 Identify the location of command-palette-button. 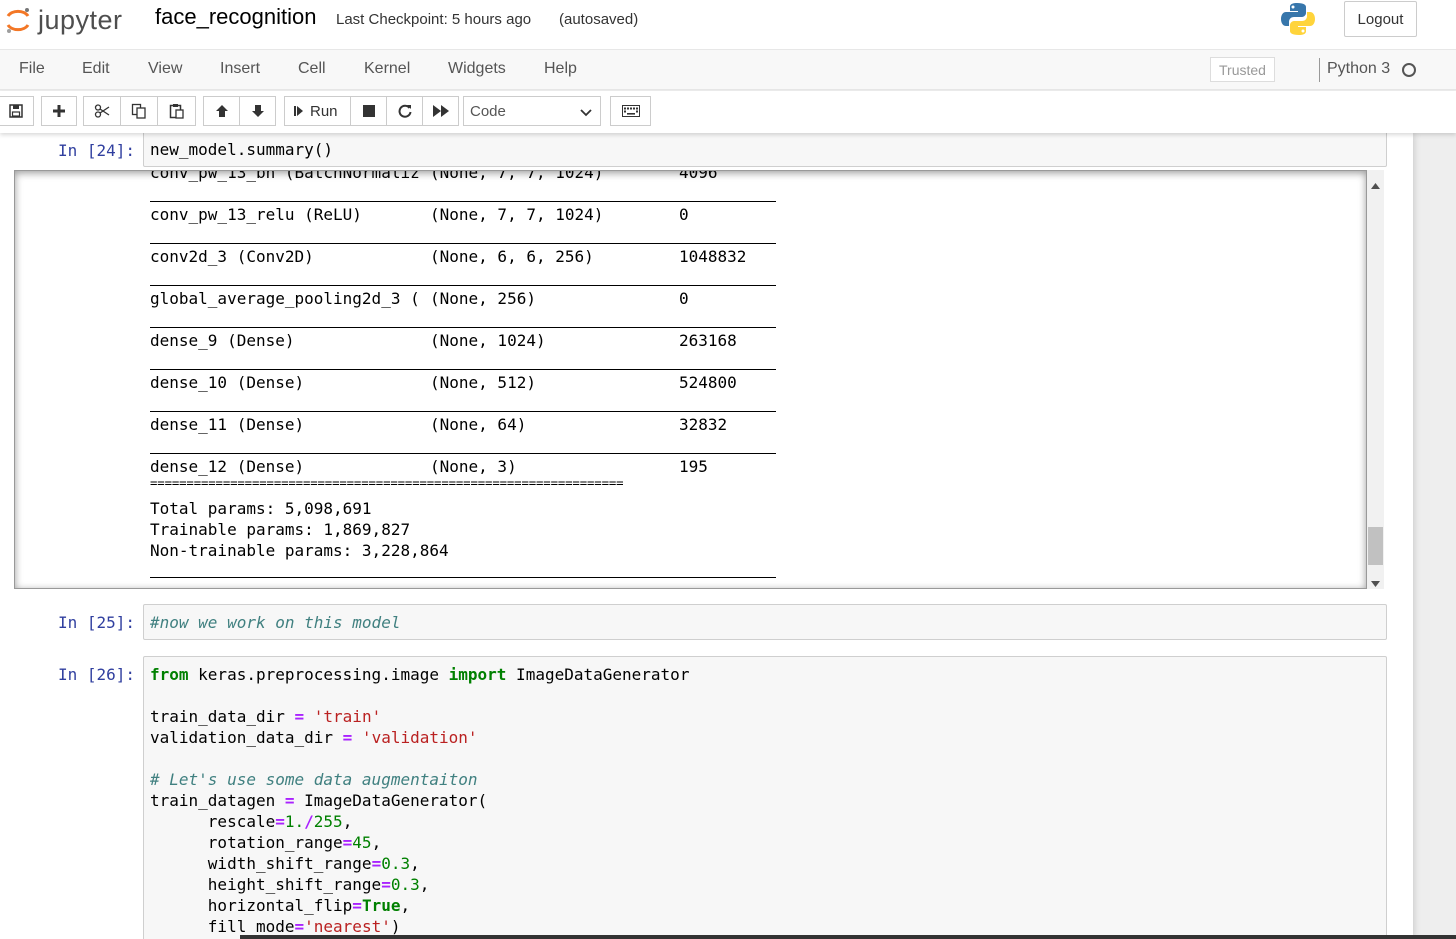
(630, 111).